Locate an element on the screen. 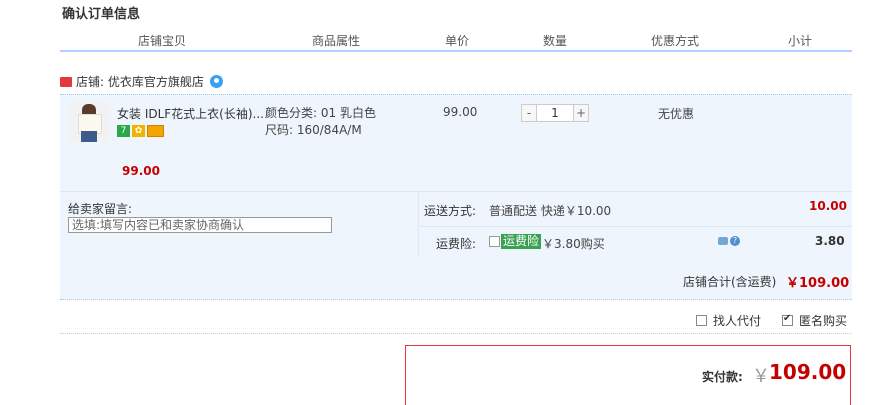 The width and height of the screenshot is (886, 405). proxy-pay-option: 找人代付 is located at coordinates (728, 320).